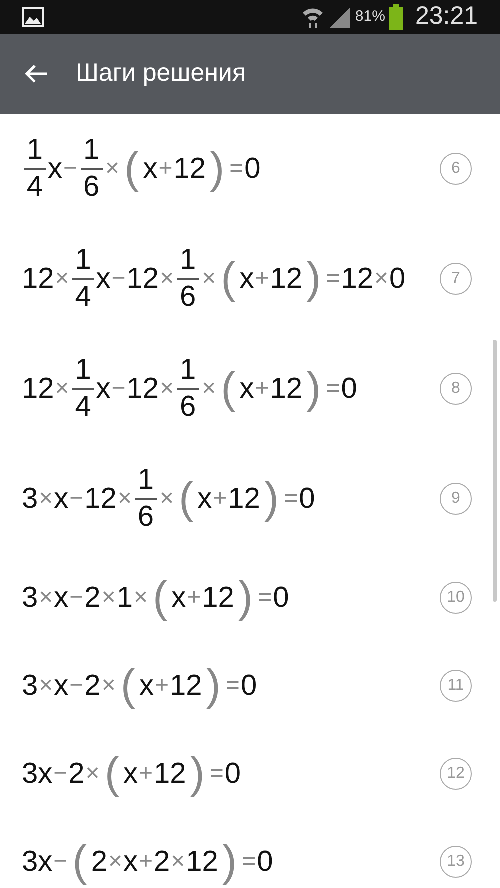 The height and width of the screenshot is (888, 500). Describe the element at coordinates (33, 17) in the screenshot. I see `gallery-icon` at that location.